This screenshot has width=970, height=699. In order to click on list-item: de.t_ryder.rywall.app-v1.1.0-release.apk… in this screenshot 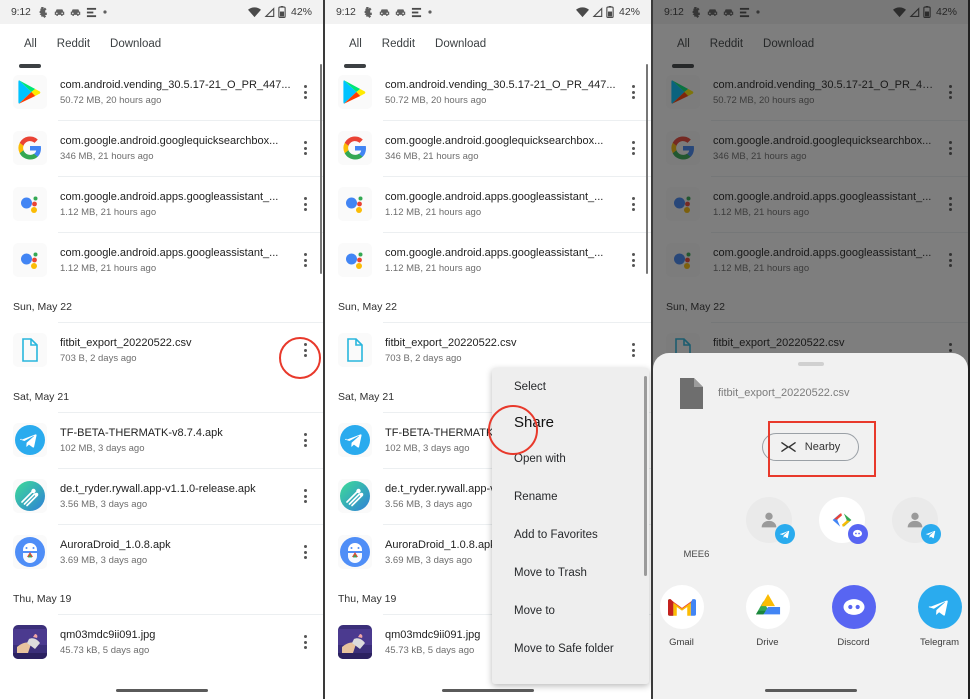, I will do `click(161, 496)`.